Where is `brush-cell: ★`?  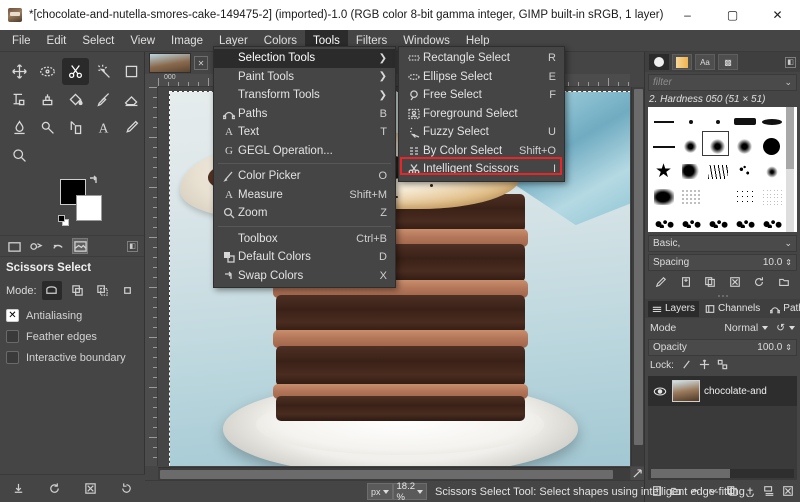 brush-cell: ★ is located at coordinates (663, 171).